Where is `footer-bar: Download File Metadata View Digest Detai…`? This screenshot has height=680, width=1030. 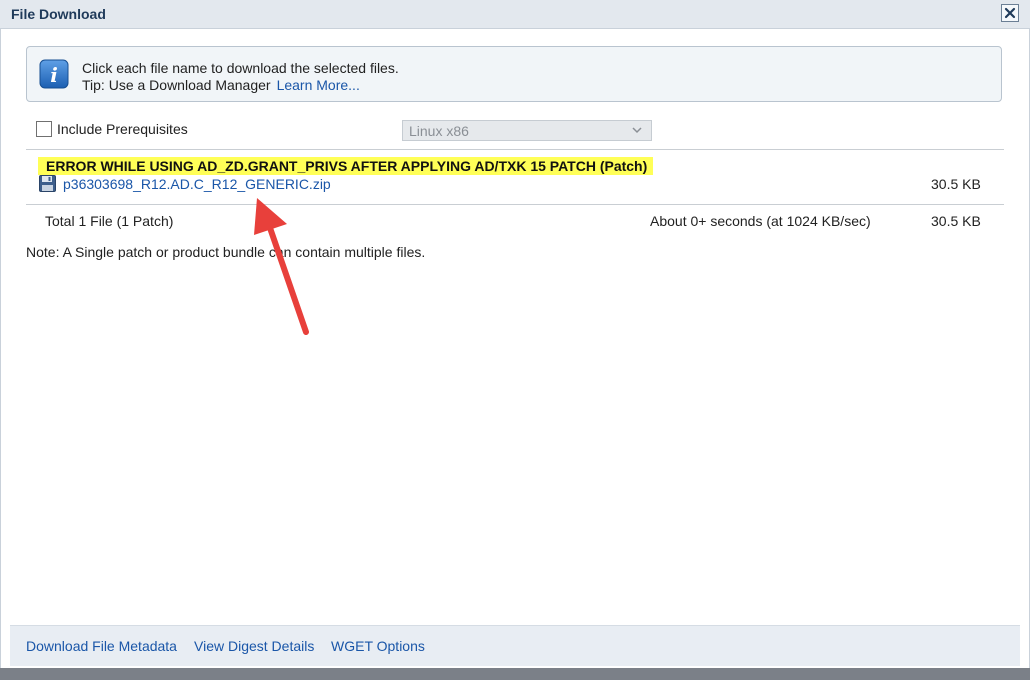
footer-bar: Download File Metadata View Digest Detai… is located at coordinates (515, 645).